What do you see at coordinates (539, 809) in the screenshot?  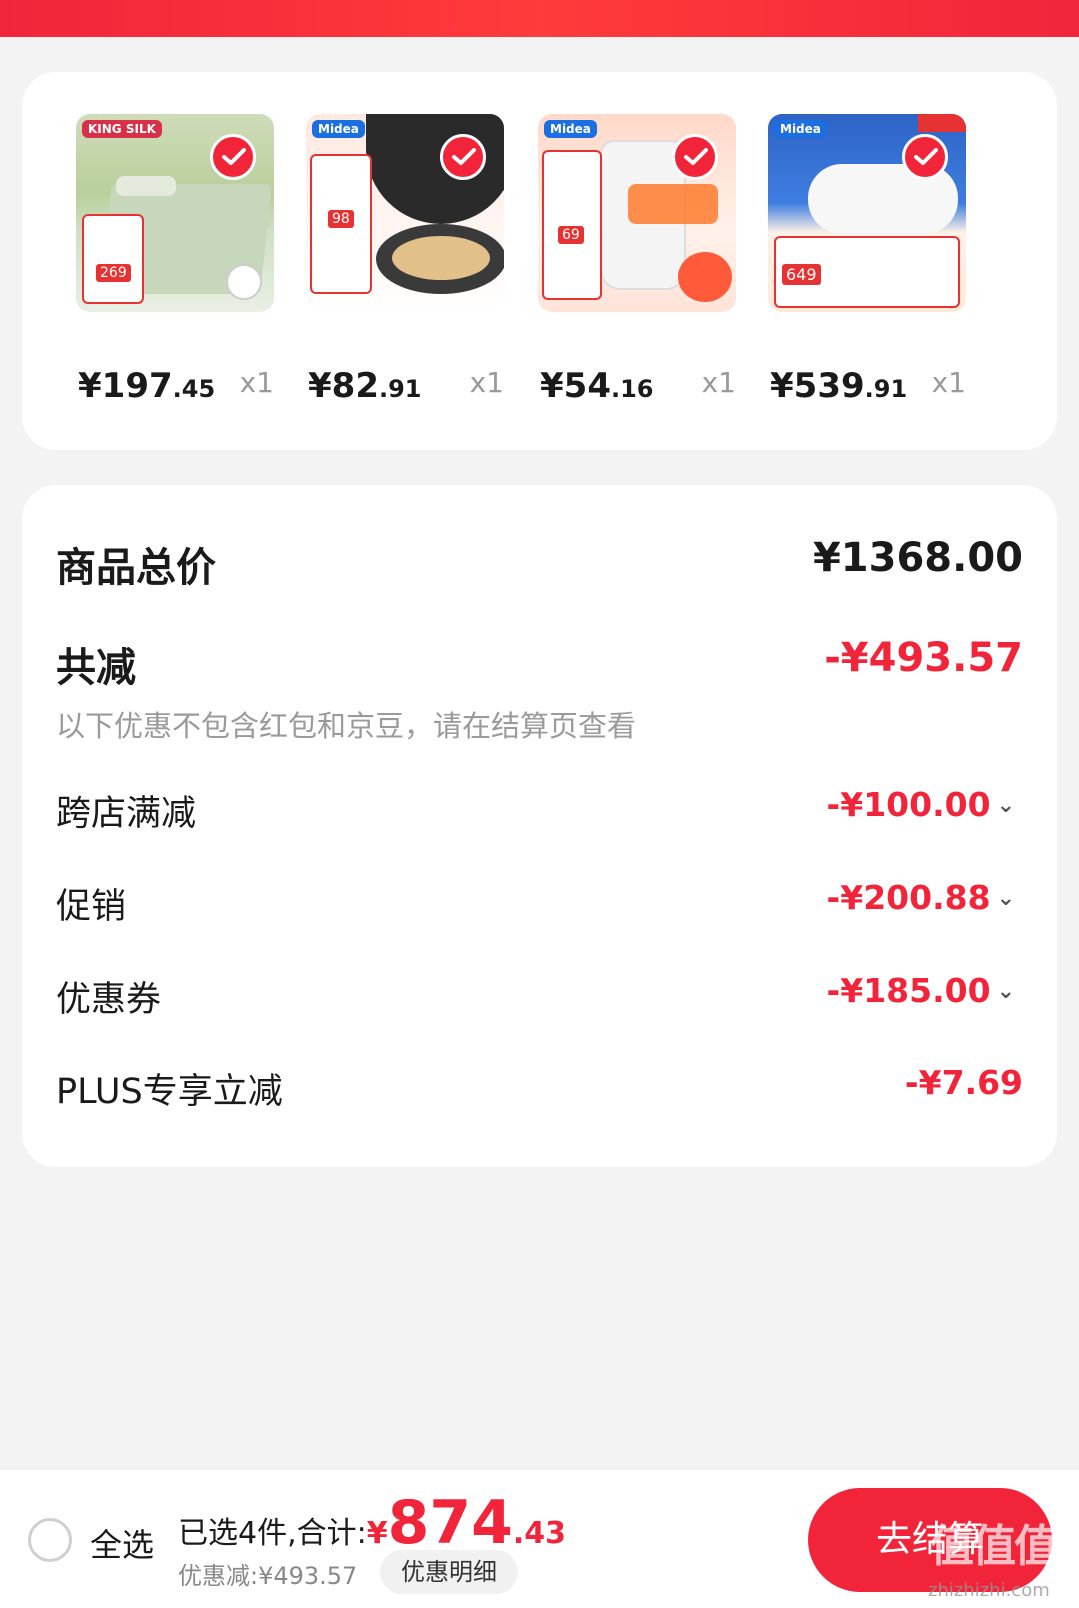 I see `cross-store-discount-row: 跨店满减 -¥100.00 ⌄` at bounding box center [539, 809].